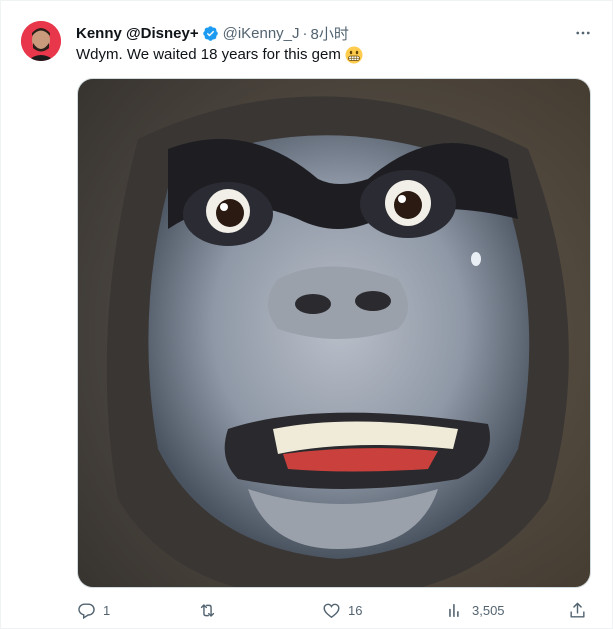  I want to click on views-count: 3,505, so click(488, 610).